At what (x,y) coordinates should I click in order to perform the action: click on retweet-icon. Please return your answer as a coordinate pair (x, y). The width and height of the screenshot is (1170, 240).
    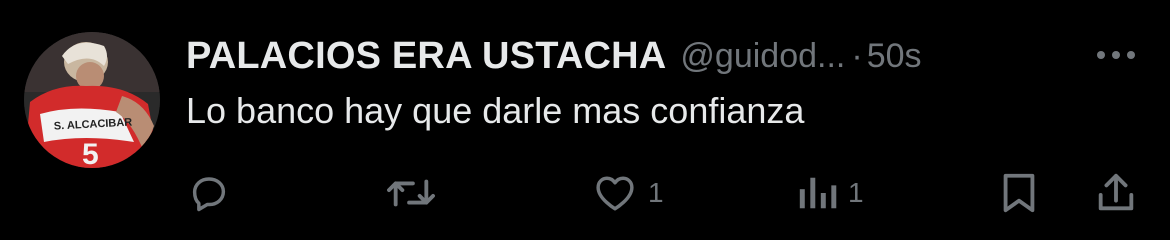
    Looking at the image, I should click on (411, 193).